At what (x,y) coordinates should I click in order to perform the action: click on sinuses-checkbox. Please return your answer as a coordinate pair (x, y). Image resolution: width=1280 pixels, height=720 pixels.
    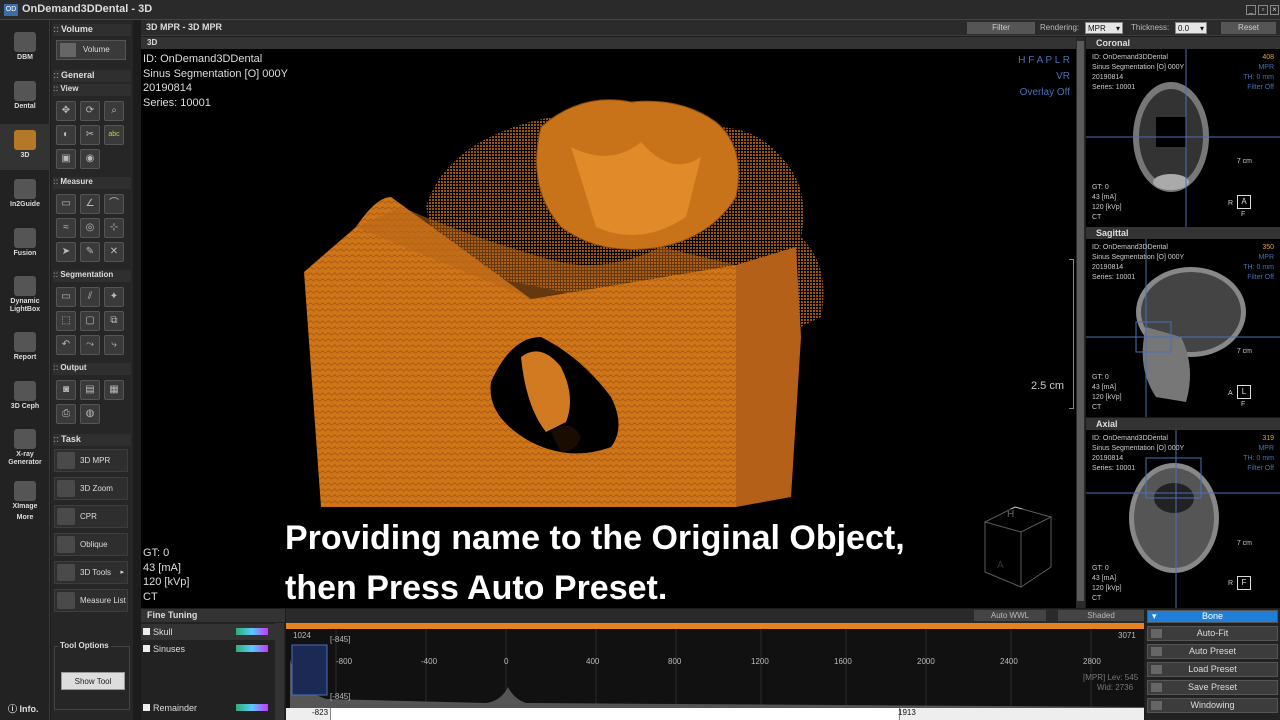
    Looking at the image, I should click on (146, 648).